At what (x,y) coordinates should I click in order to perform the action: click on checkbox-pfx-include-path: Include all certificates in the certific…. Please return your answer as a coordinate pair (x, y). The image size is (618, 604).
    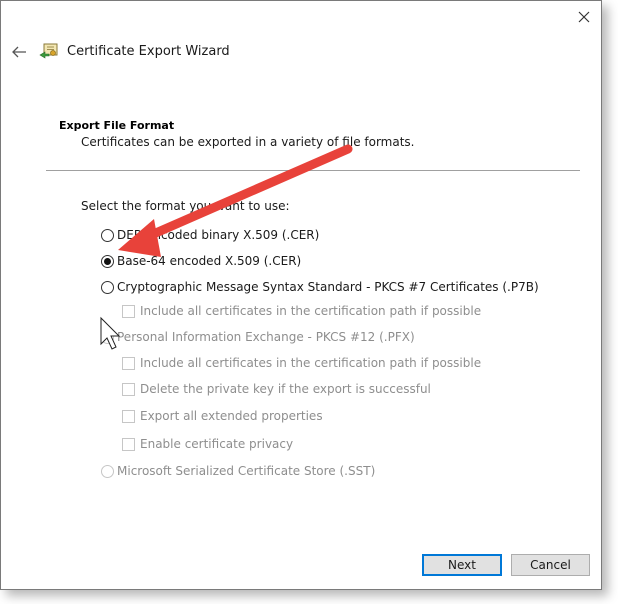
    Looking at the image, I should click on (301, 363).